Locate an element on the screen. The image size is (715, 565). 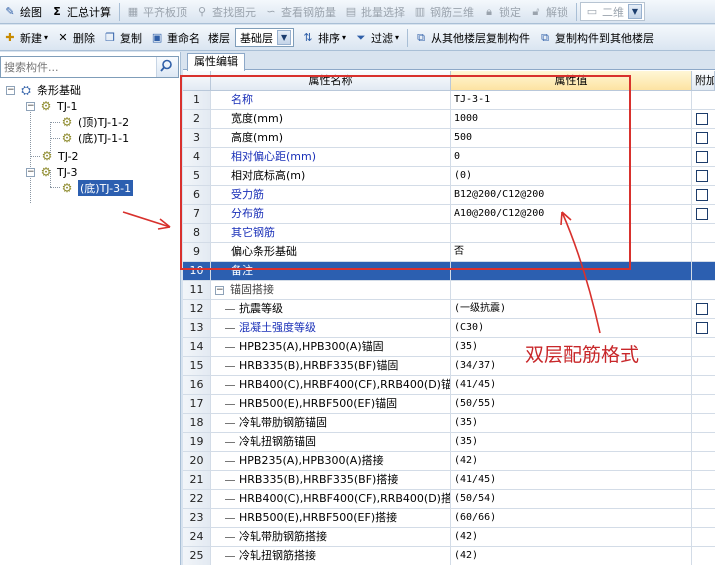
copy-to-floor-button: ⧉ 复制构件到其他楼层 is located at coordinates (596, 38).